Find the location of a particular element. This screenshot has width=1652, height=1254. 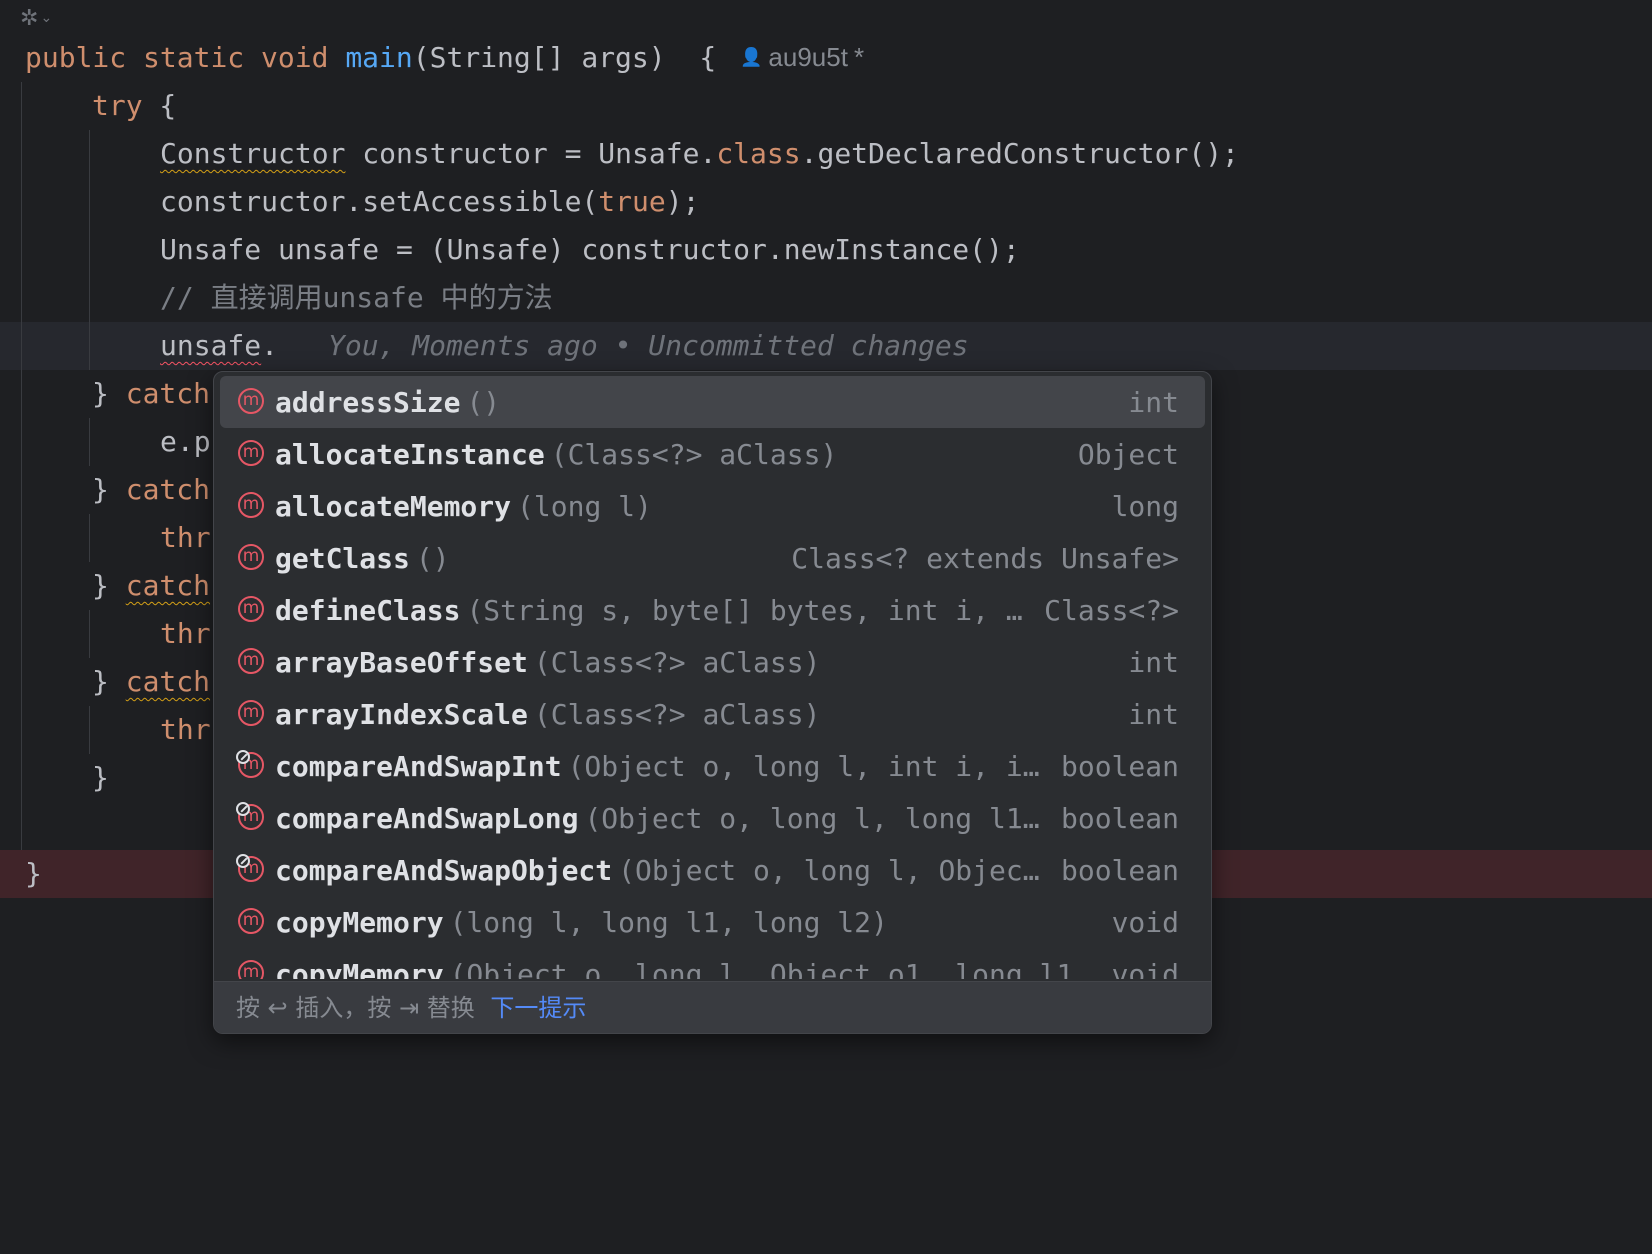

author-name: au9u5t is located at coordinates (808, 57).